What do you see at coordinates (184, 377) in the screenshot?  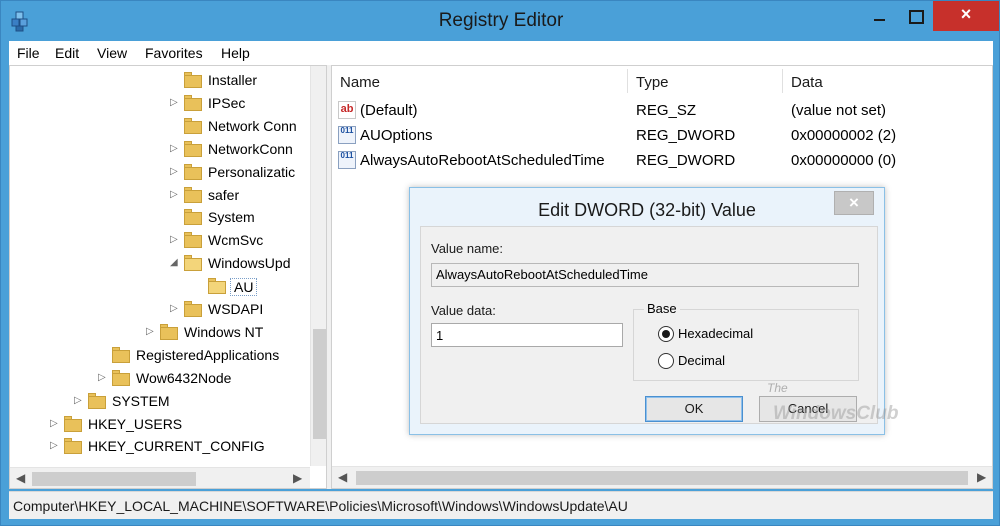 I see `tree-item-label: Wow6432Node` at bounding box center [184, 377].